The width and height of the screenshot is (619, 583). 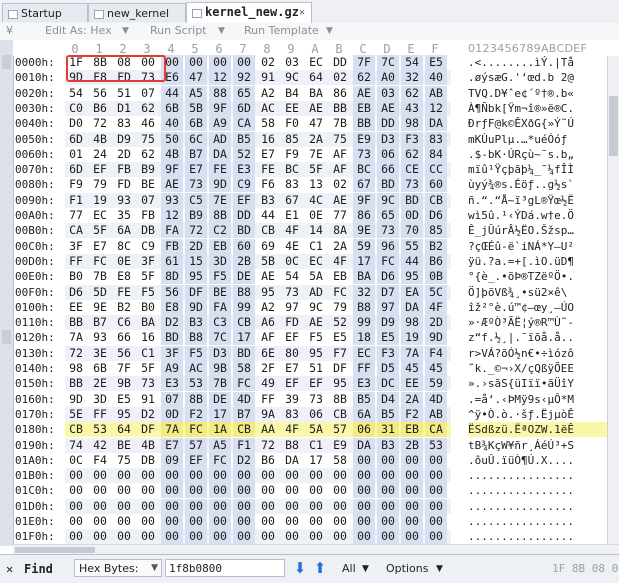 I want to click on hex-byte: AE, so click(x=268, y=276).